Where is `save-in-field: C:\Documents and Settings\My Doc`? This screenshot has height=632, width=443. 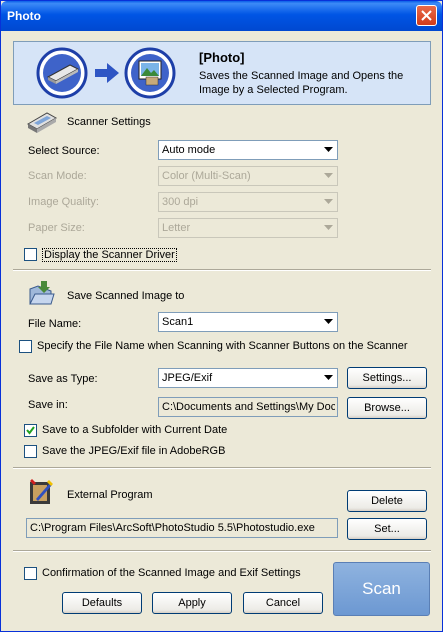
save-in-field: C:\Documents and Settings\My Doc is located at coordinates (248, 407).